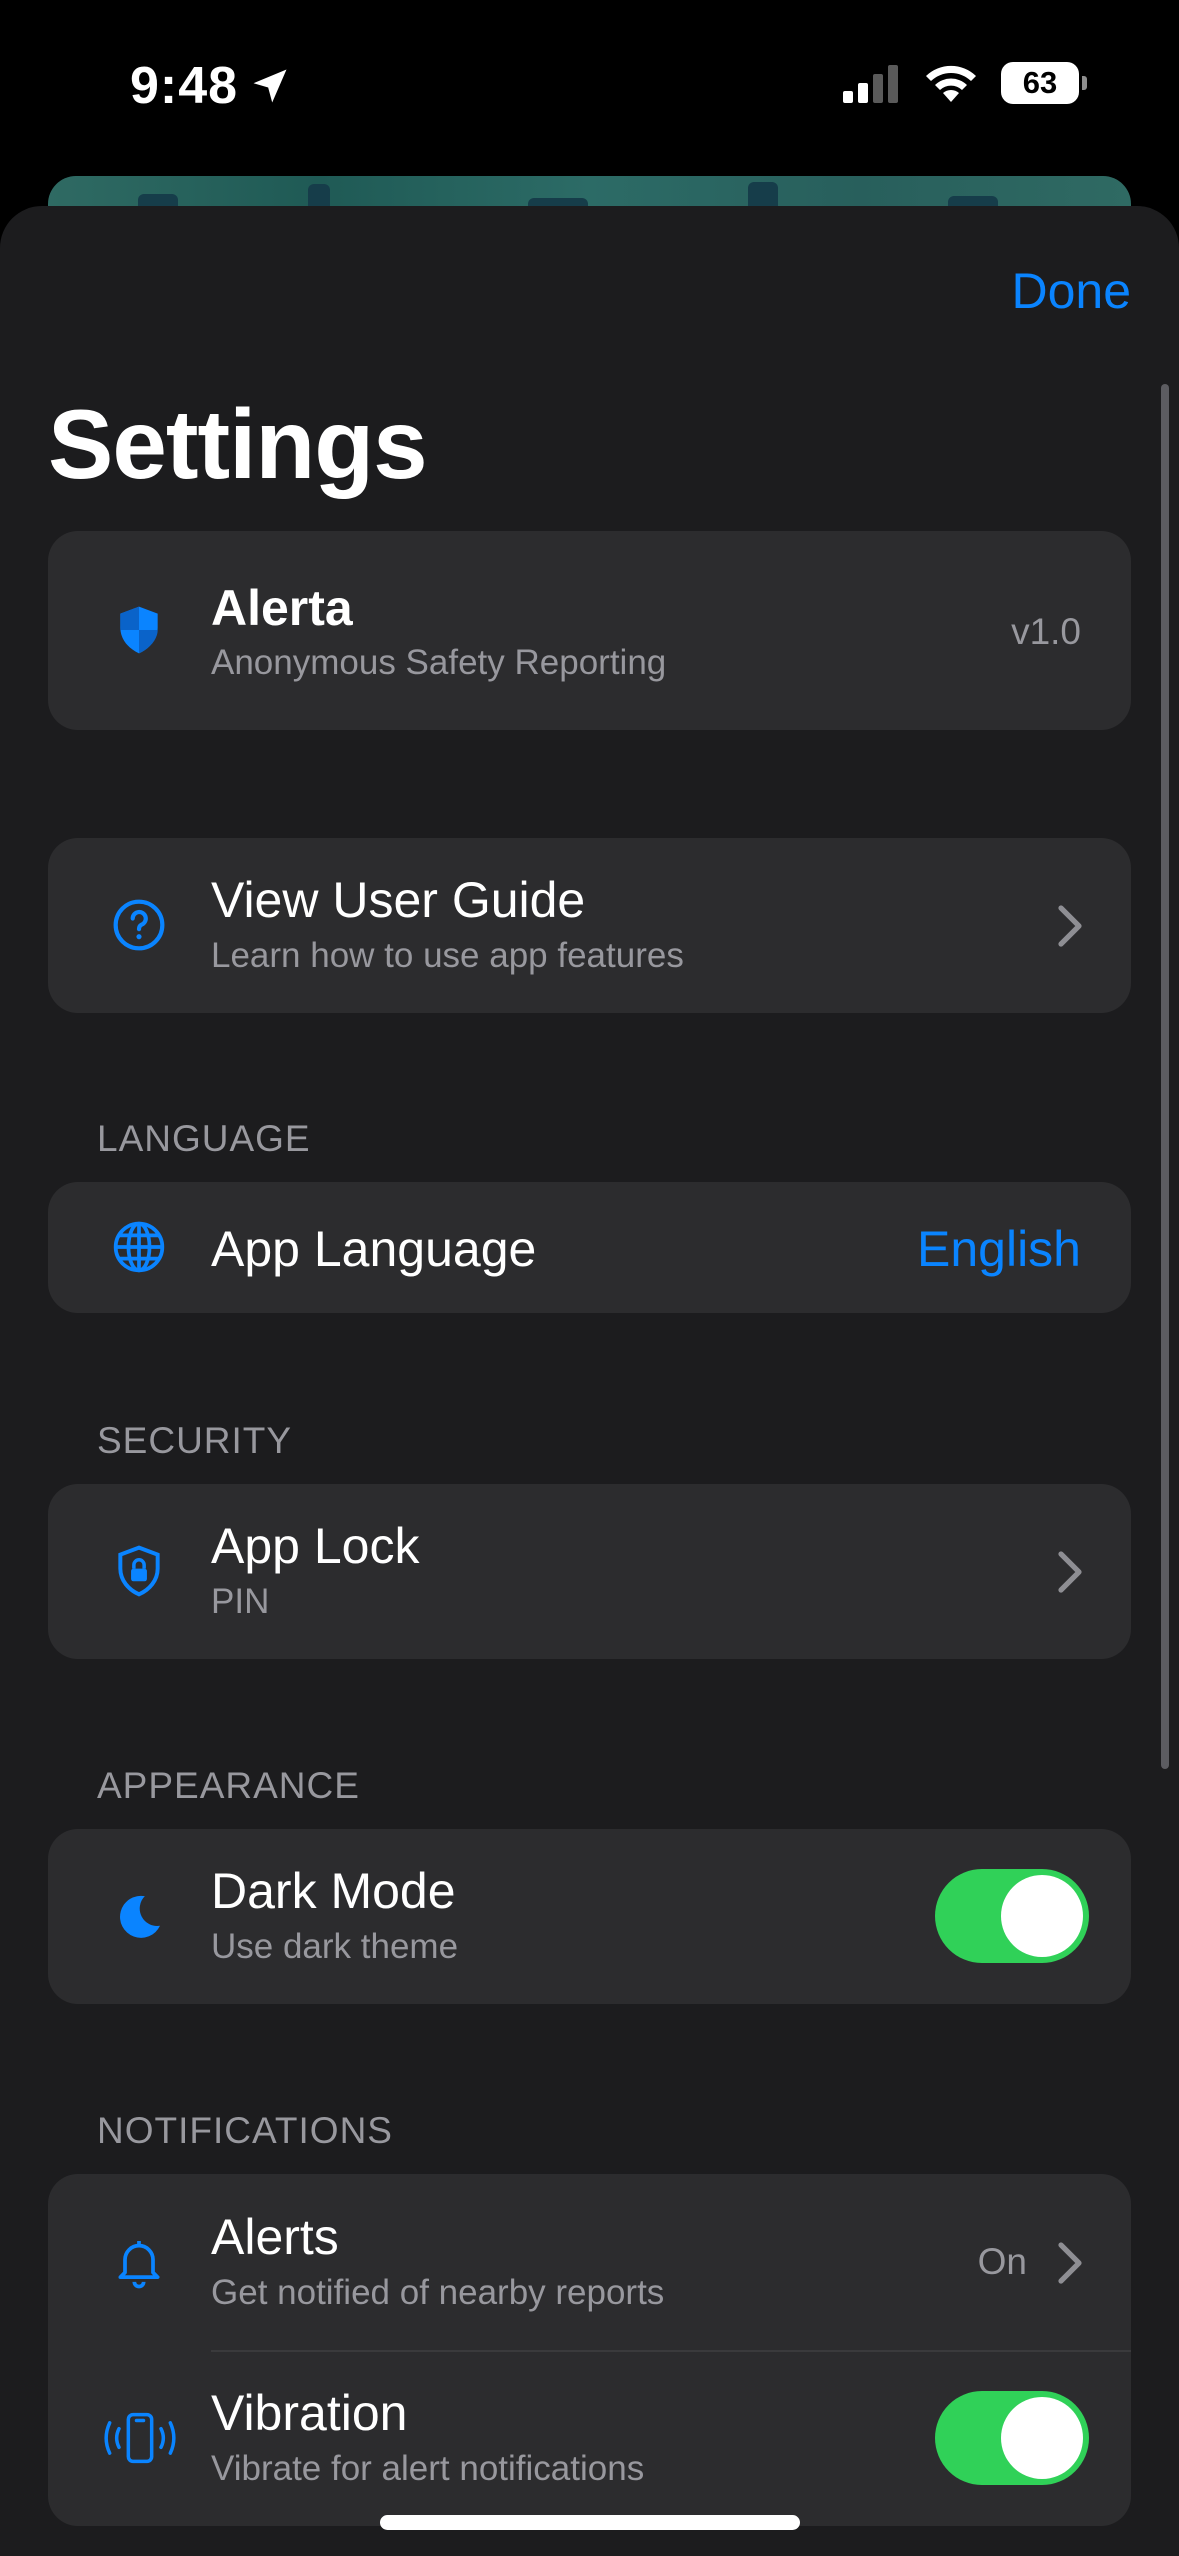 This screenshot has width=1179, height=2556. I want to click on user-guide-subtitle: Learn how to use app features, so click(447, 955).